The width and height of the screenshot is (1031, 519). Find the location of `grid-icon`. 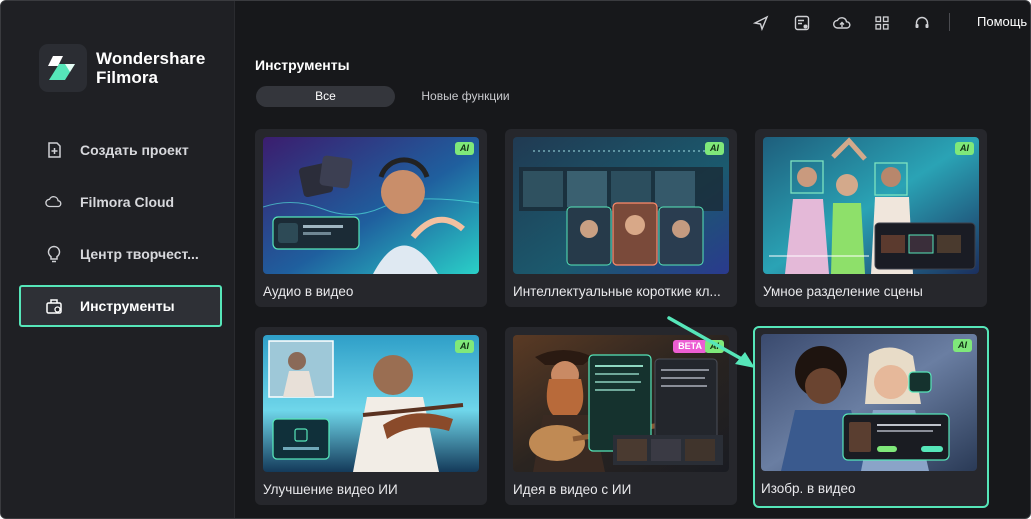

grid-icon is located at coordinates (882, 23).